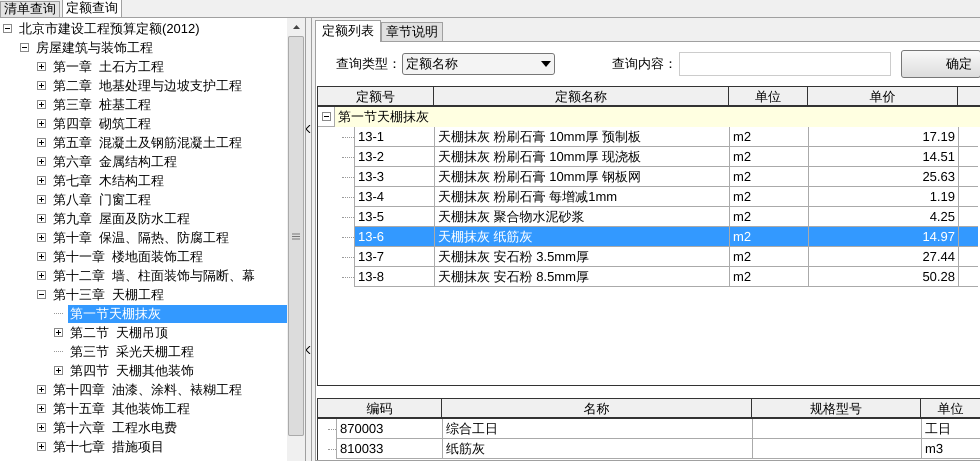 The width and height of the screenshot is (980, 461). I want to click on table-cell: 综合工日, so click(597, 429).